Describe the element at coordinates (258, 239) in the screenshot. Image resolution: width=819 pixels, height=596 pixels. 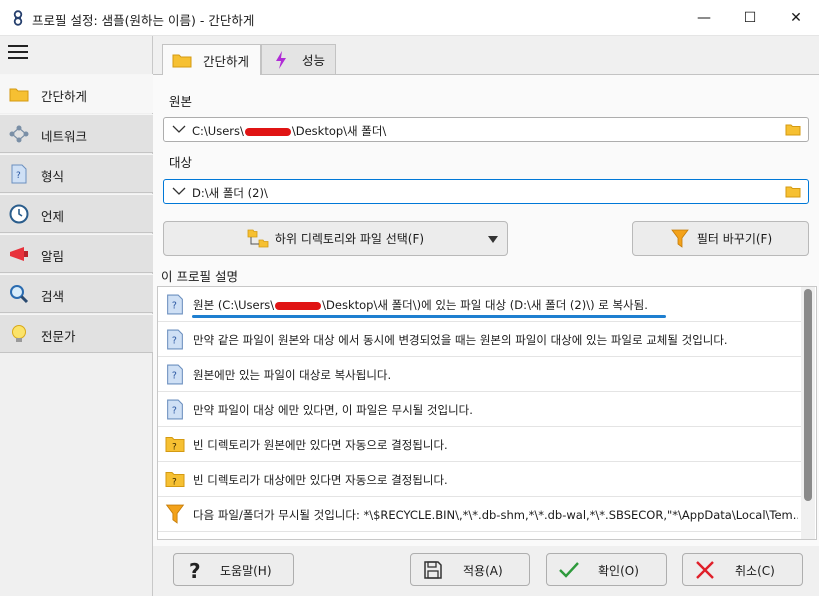
I see `folder-tree-icon` at that location.